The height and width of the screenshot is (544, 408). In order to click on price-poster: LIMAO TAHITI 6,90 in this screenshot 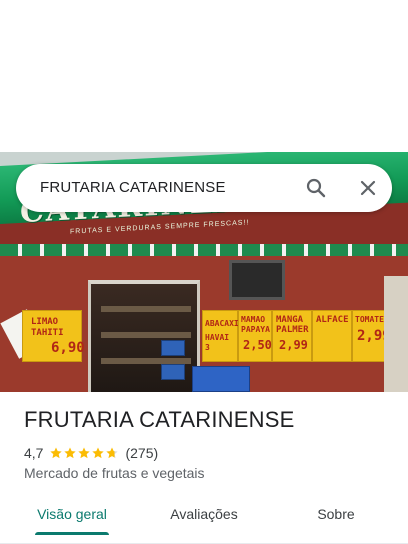, I will do `click(53, 336)`.